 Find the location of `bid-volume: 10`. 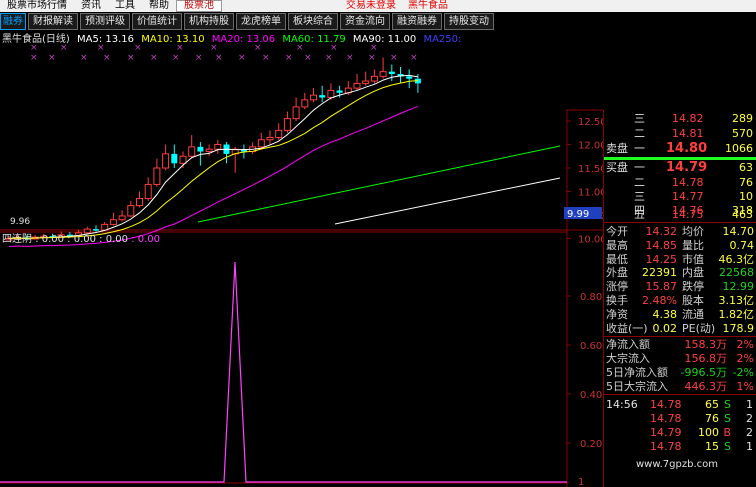

bid-volume: 10 is located at coordinates (746, 196).